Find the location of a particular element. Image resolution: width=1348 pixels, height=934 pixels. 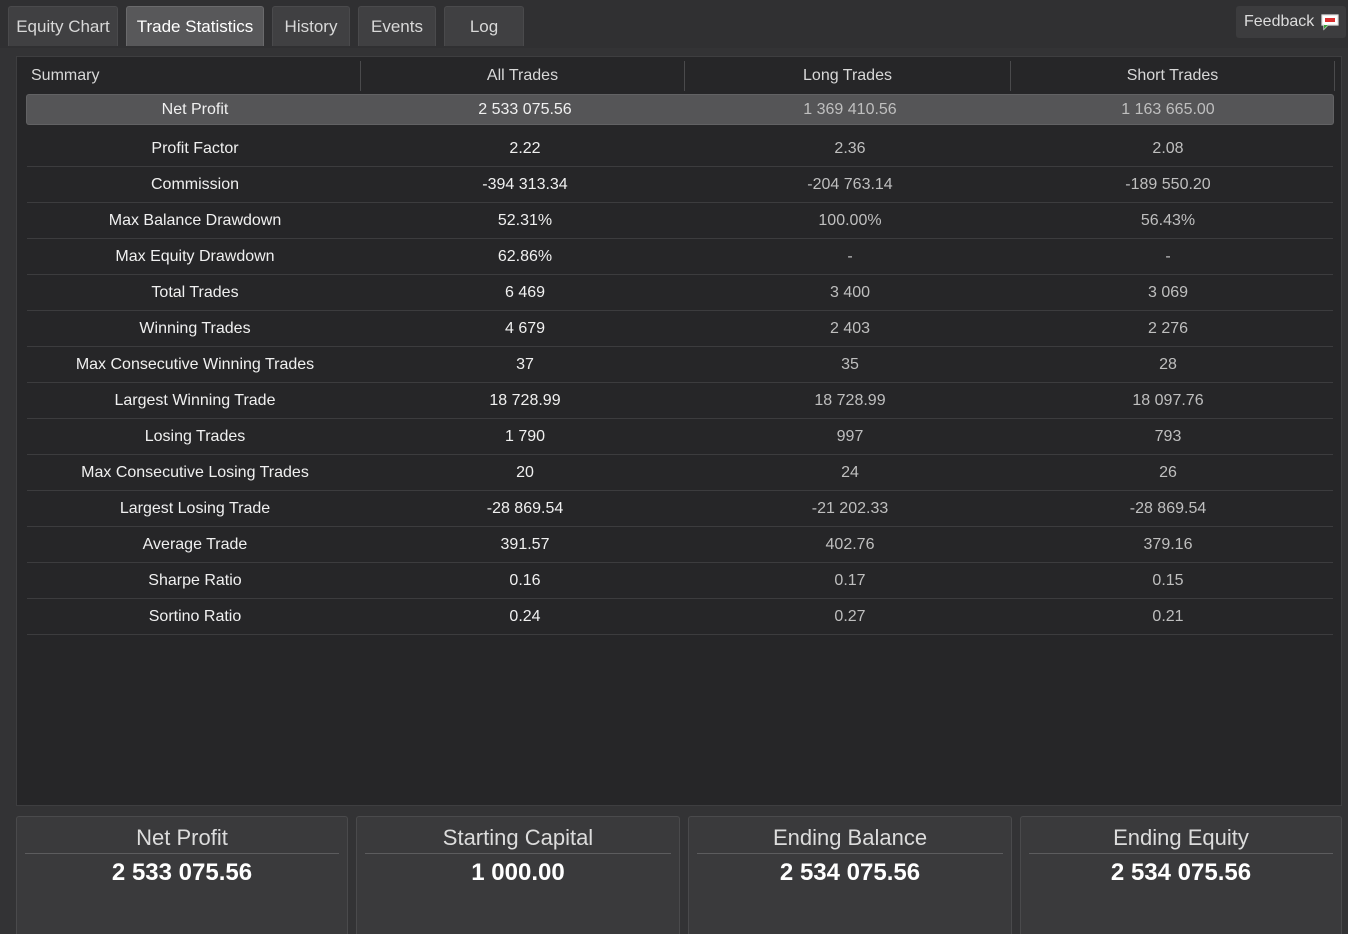

summary-card-ending-balance: Ending Balance 2 534 075.56 is located at coordinates (850, 875).